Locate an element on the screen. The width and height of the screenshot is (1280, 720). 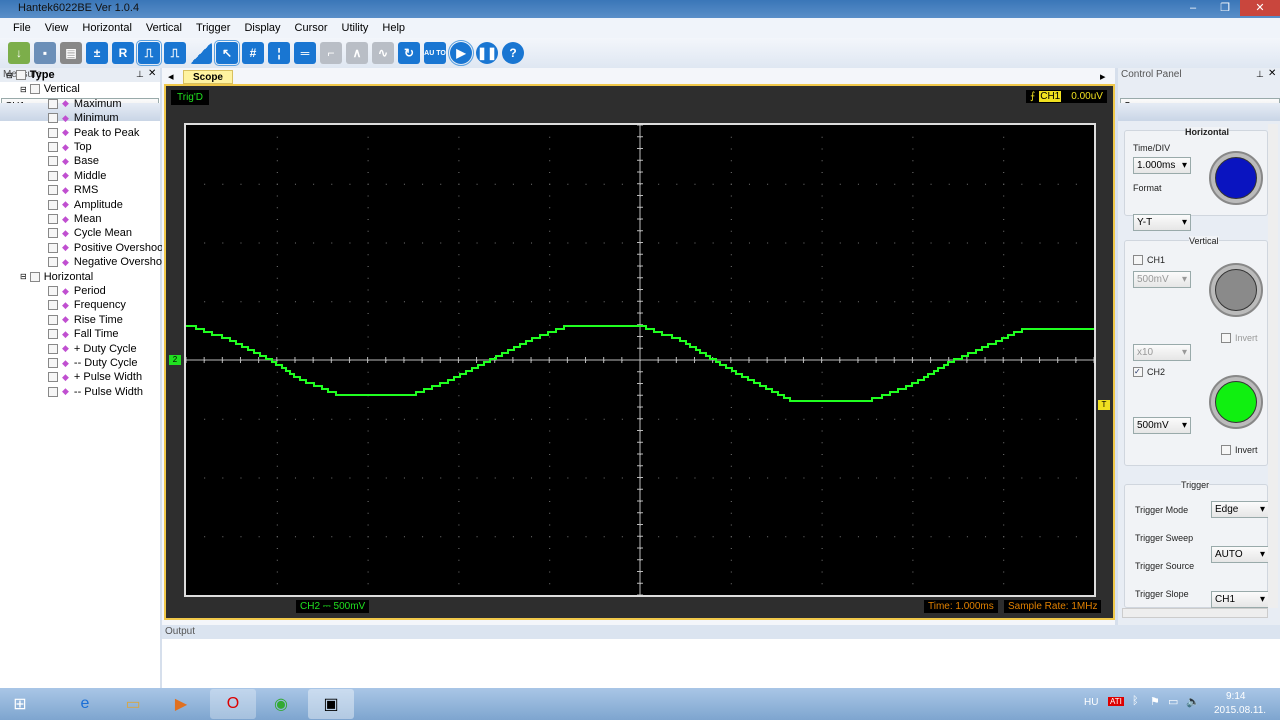
tree-root: ⊟ Type is located at coordinates (30, 75).